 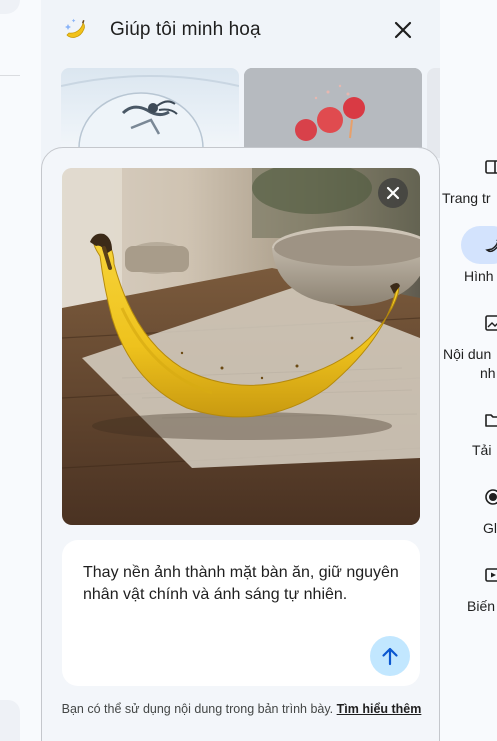 I want to click on send-icon, so click(x=390, y=656).